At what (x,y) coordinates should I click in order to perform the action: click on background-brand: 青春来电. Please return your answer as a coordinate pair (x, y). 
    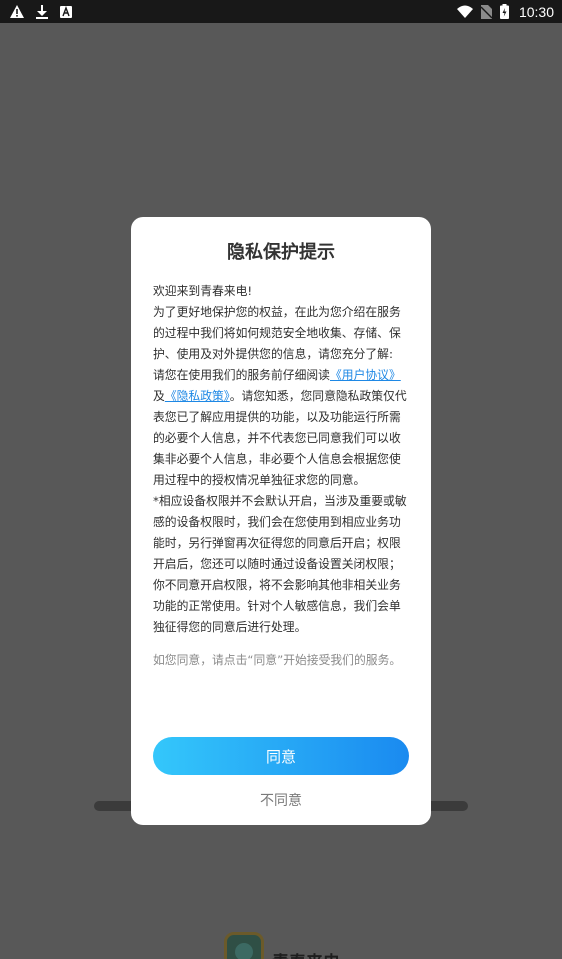
    Looking at the image, I should click on (282, 944).